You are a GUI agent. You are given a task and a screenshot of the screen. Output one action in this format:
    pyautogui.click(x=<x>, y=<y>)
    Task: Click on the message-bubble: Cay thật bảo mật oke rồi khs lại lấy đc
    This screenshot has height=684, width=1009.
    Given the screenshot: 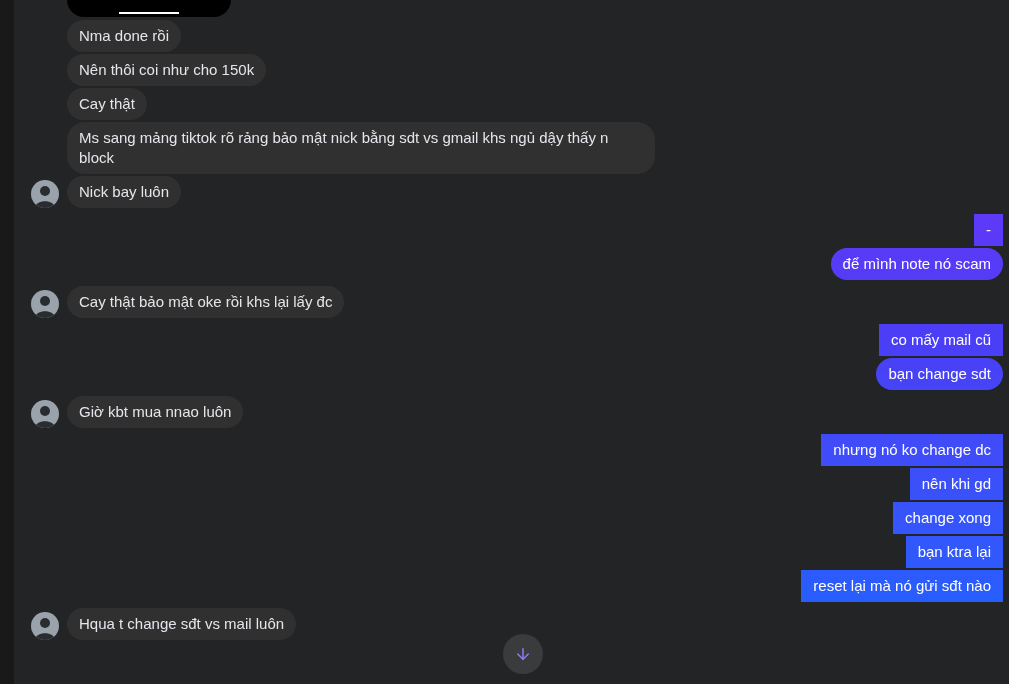 What is the action you would take?
    pyautogui.click(x=206, y=302)
    